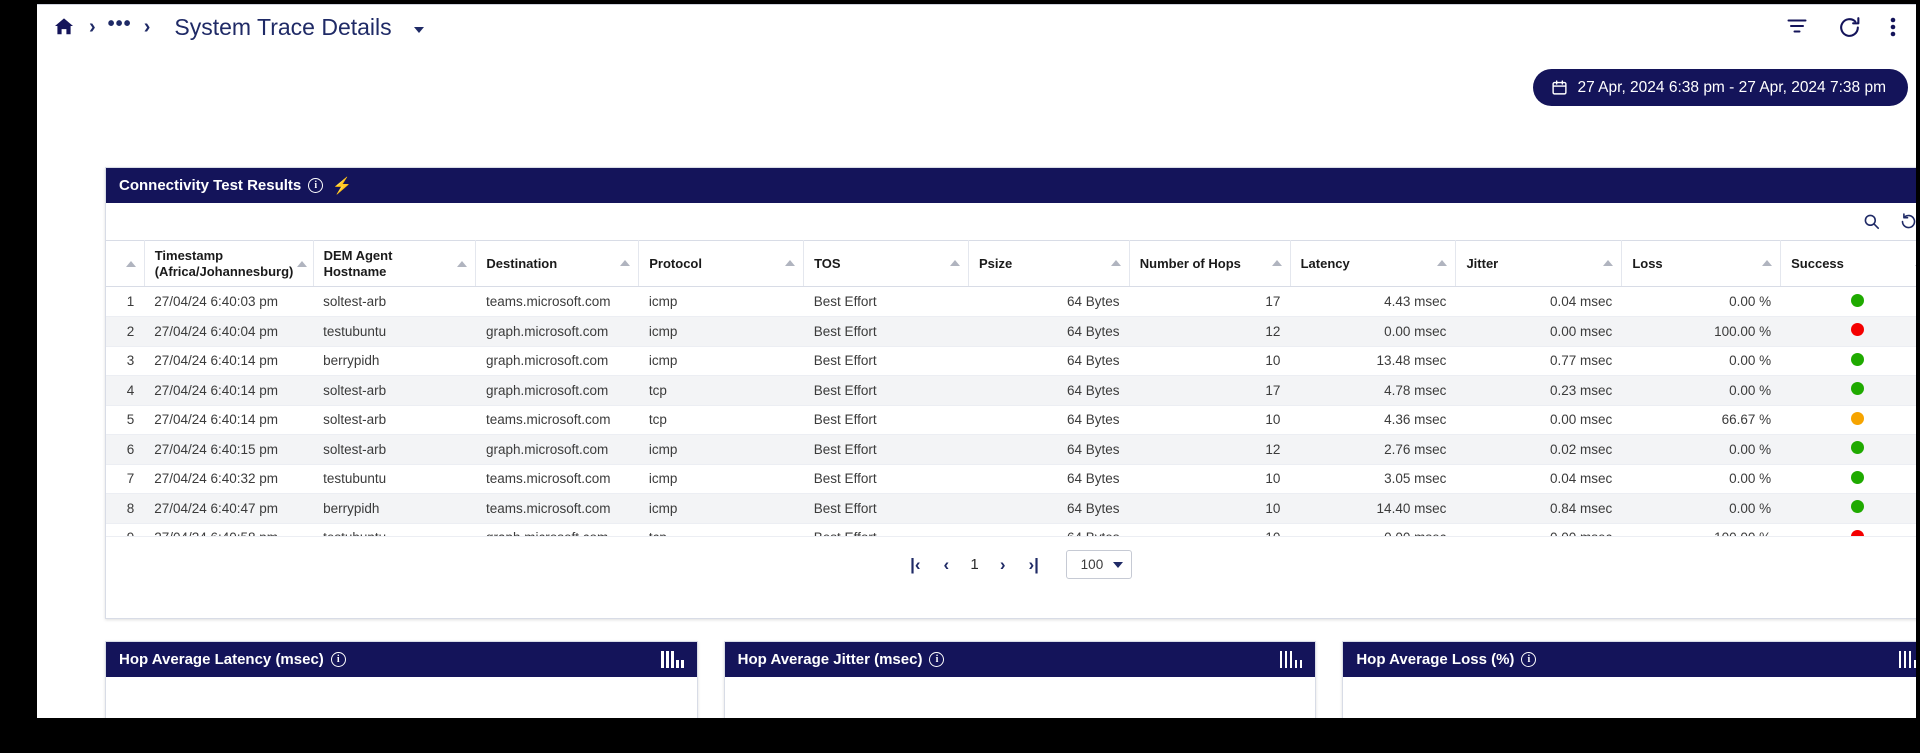 This screenshot has height=753, width=1920. What do you see at coordinates (342, 186) in the screenshot?
I see `lightning-bolt-icon: ⚡` at bounding box center [342, 186].